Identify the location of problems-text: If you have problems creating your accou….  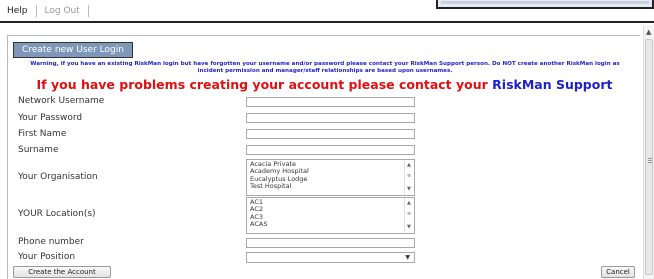
(264, 84).